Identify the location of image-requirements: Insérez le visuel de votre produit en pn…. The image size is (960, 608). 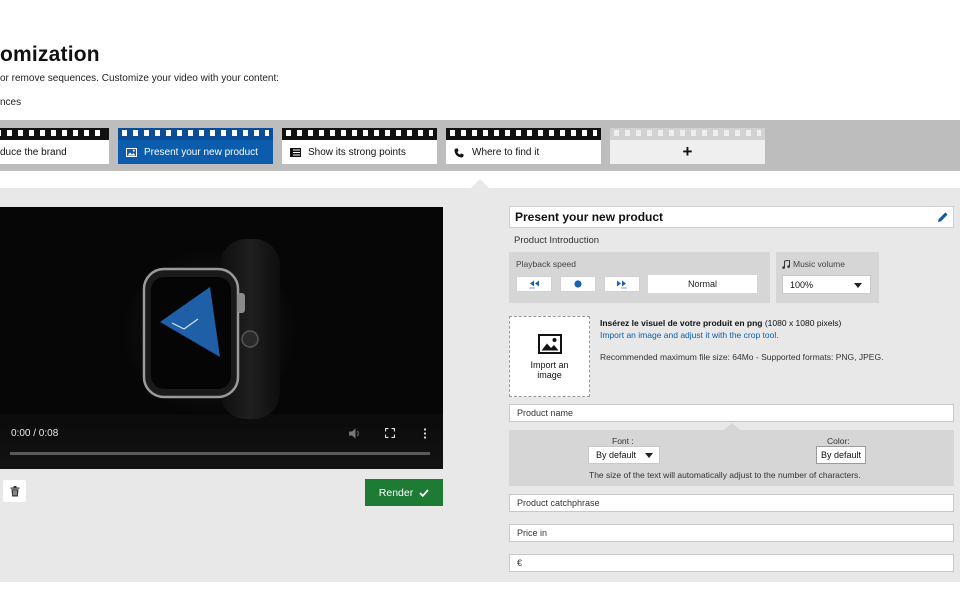
(721, 323).